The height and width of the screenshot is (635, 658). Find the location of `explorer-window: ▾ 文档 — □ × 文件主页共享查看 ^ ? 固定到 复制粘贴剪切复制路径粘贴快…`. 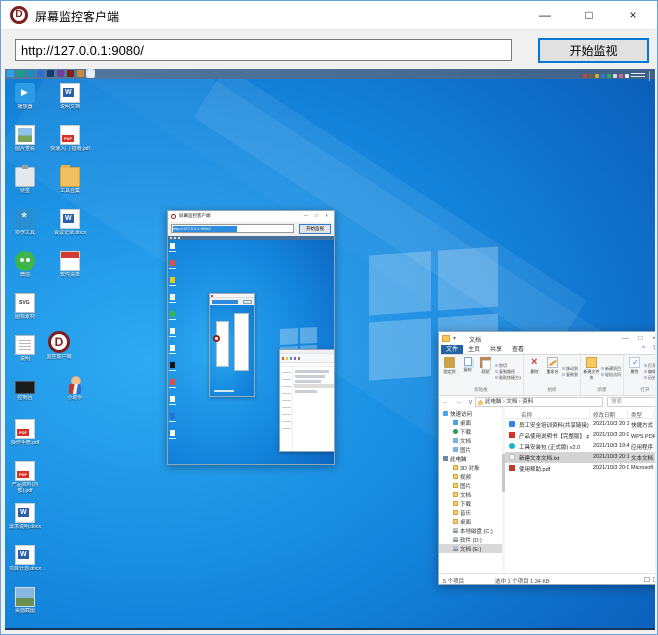

explorer-window: ▾ 文档 — □ × 文件主页共享查看 ^ ? 固定到 复制粘贴剪切复制路径粘贴快… is located at coordinates (546, 458).